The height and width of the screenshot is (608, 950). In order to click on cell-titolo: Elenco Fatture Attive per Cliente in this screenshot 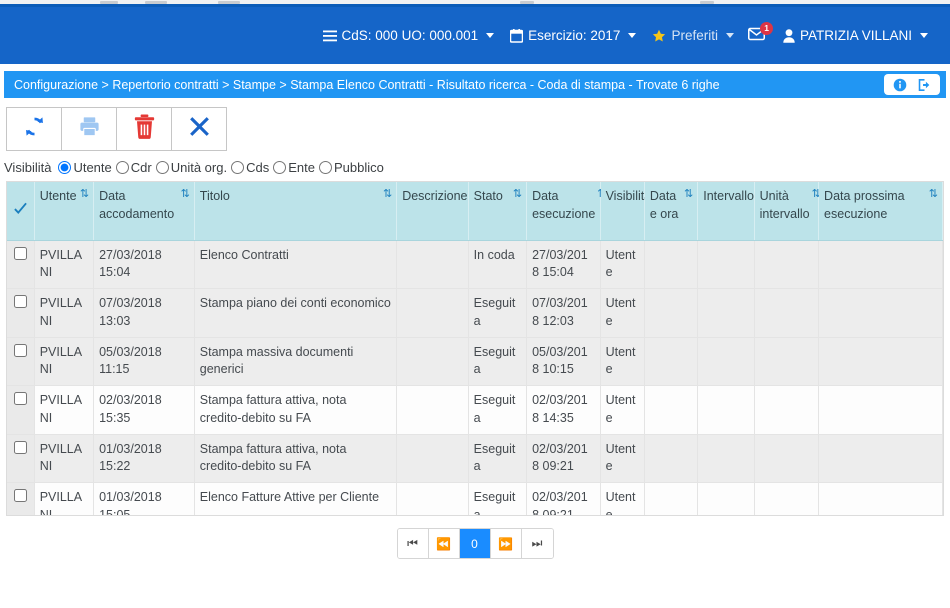, I will do `click(296, 498)`.